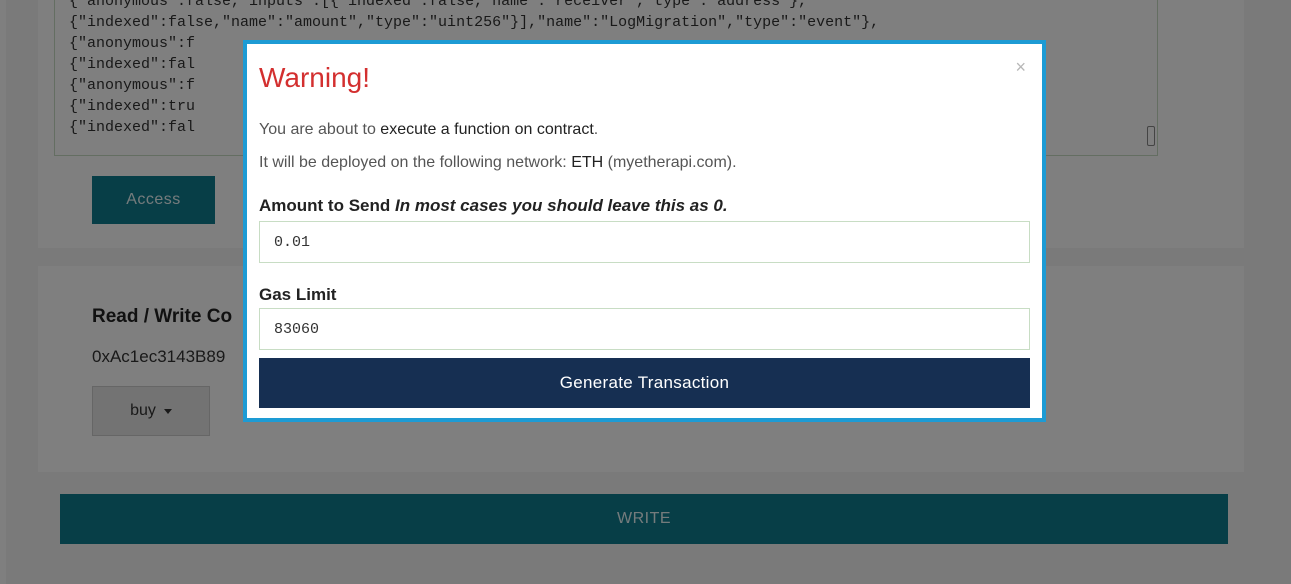 This screenshot has width=1291, height=584. Describe the element at coordinates (1020, 67) in the screenshot. I see `close-icon: ×` at that location.